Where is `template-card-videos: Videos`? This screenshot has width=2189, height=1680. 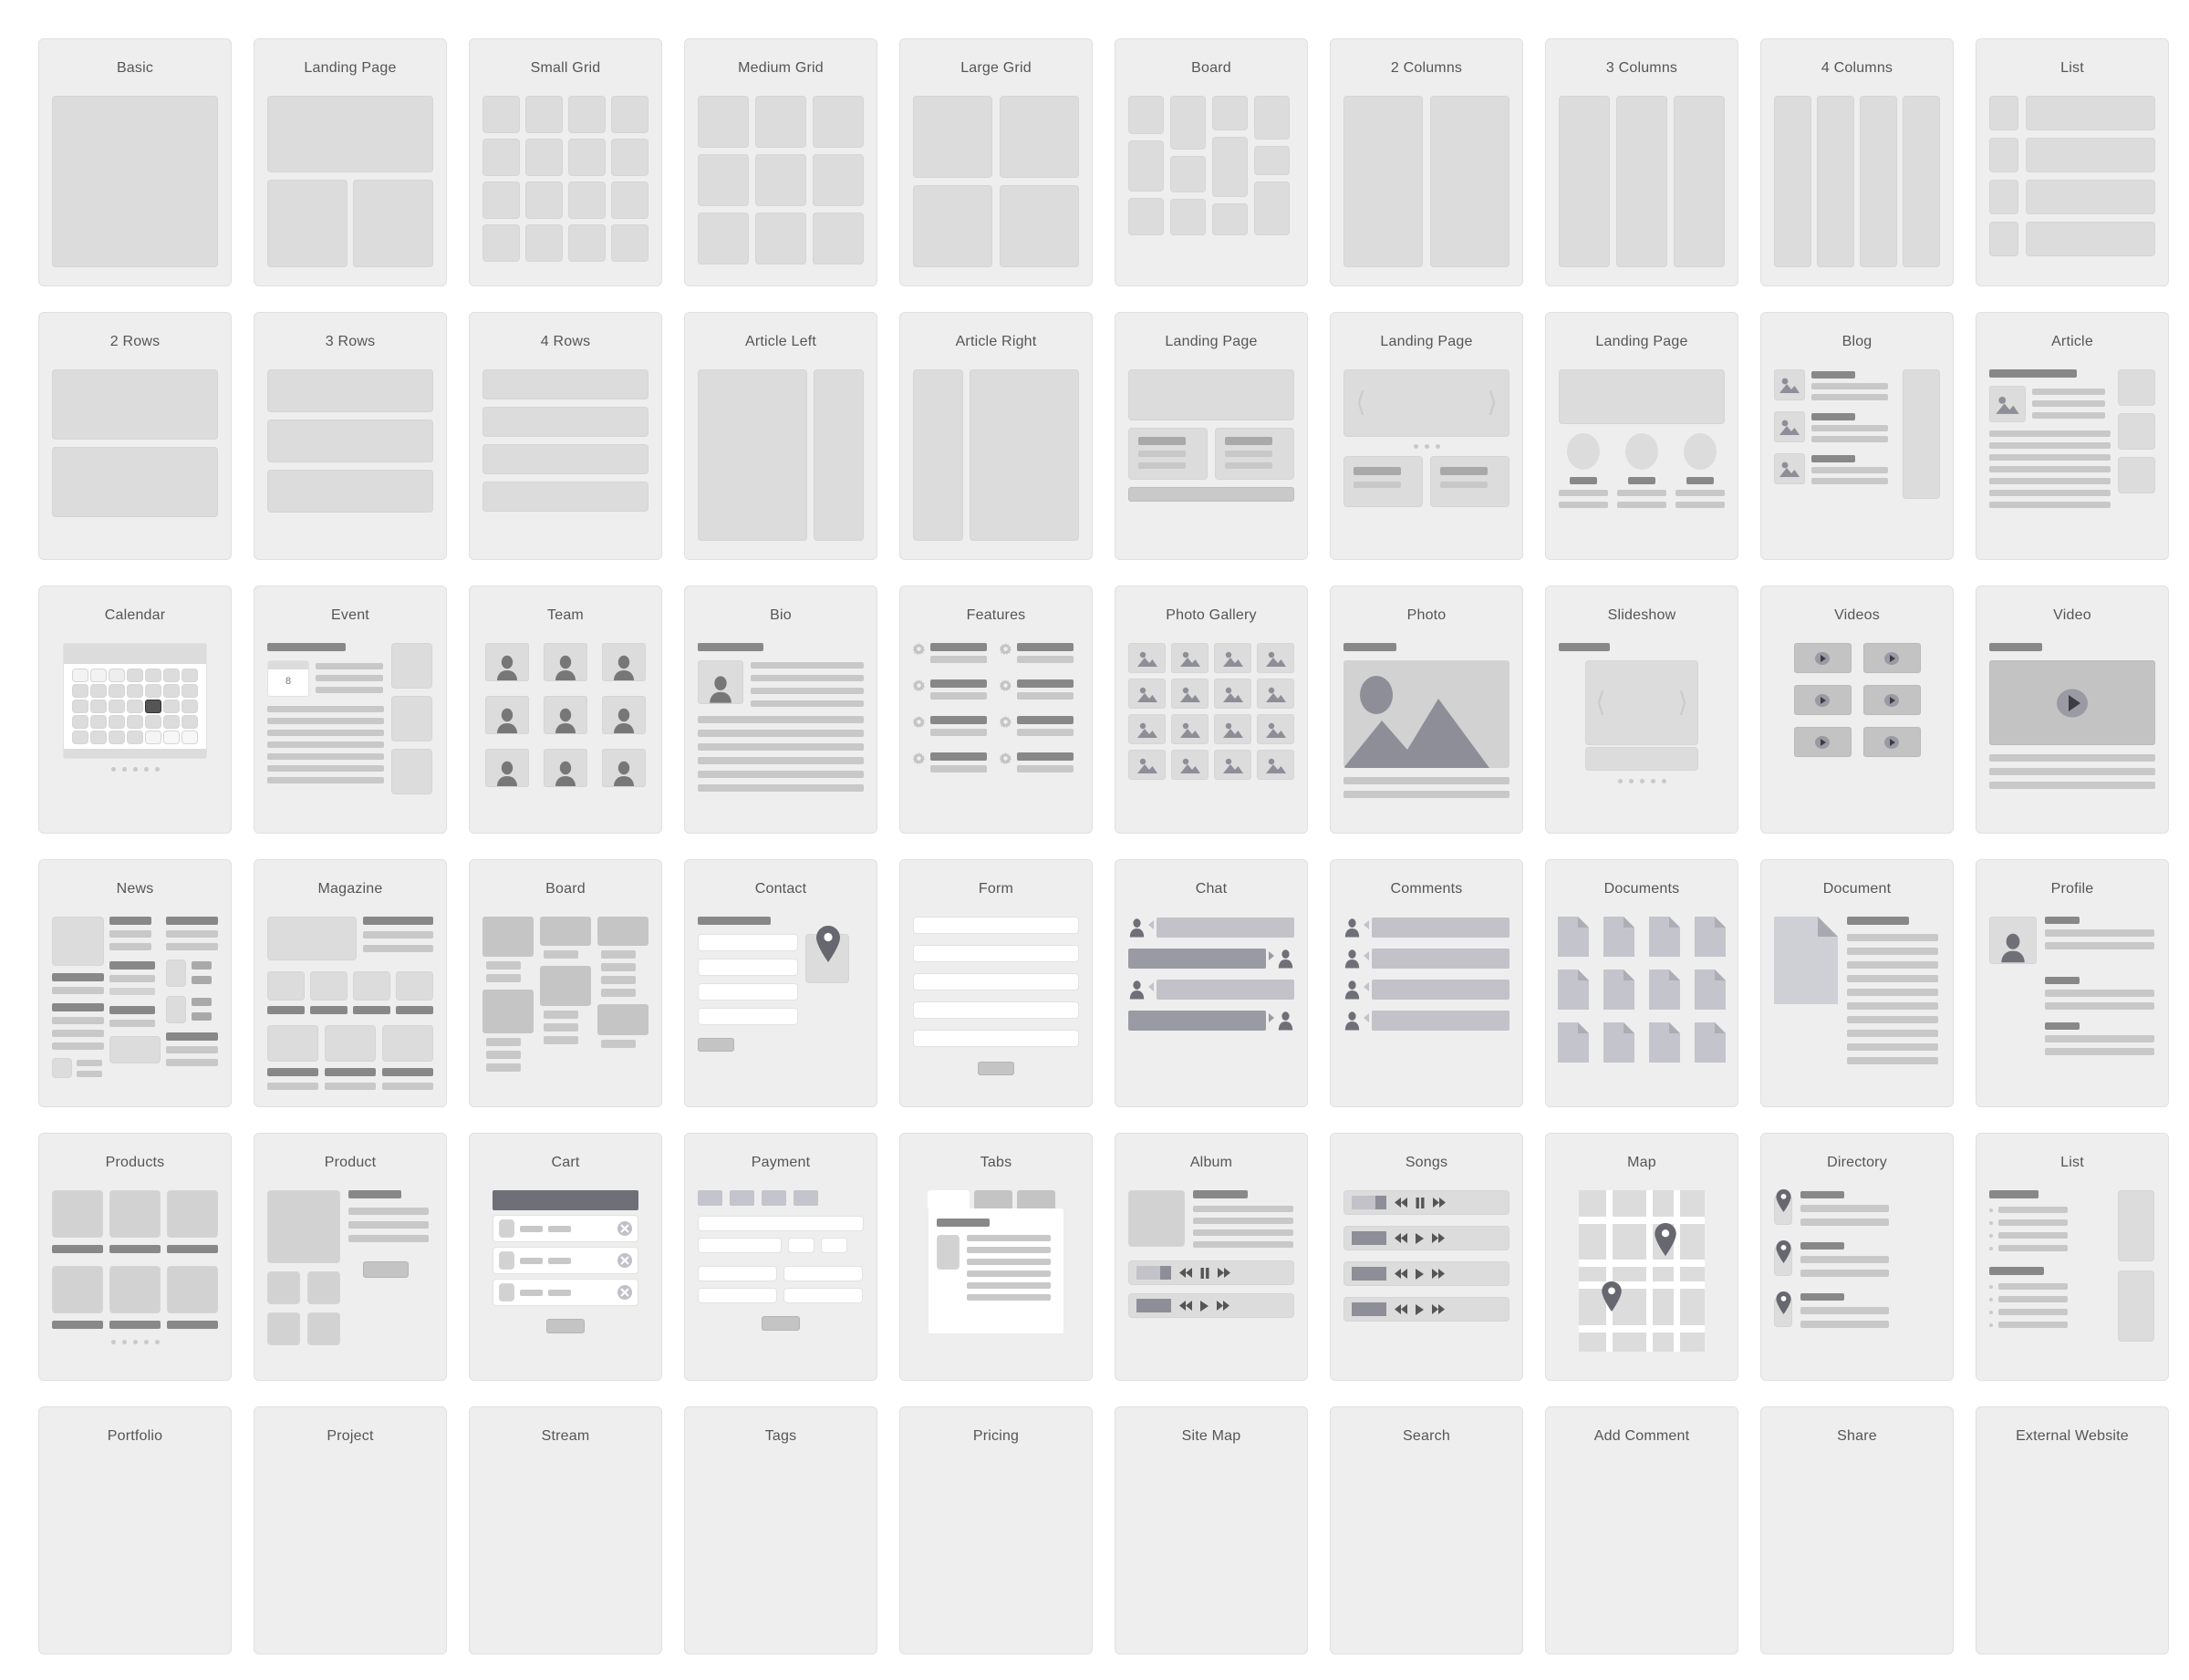
template-card-videos: Videos is located at coordinates (1857, 710).